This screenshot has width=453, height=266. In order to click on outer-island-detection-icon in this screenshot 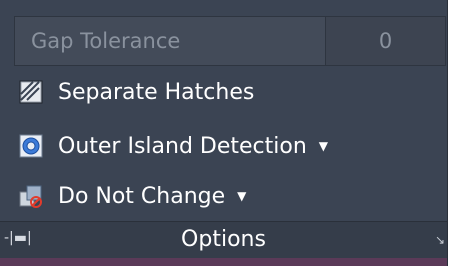, I will do `click(31, 146)`.